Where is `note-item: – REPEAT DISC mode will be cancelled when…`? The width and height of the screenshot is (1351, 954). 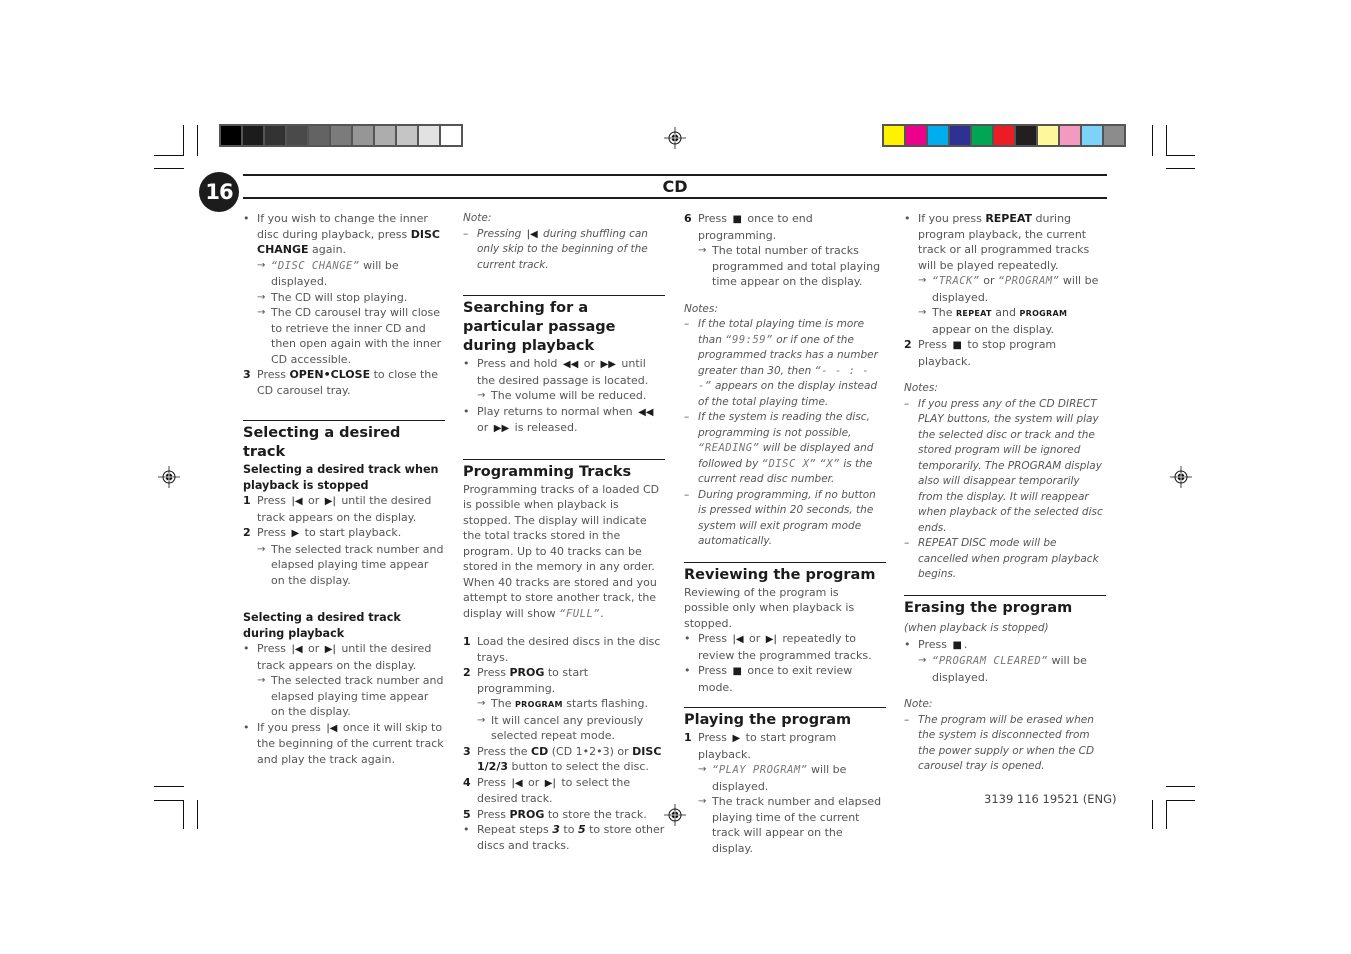
note-item: – REPEAT DISC mode will be cancelled when… is located at coordinates (1001, 558).